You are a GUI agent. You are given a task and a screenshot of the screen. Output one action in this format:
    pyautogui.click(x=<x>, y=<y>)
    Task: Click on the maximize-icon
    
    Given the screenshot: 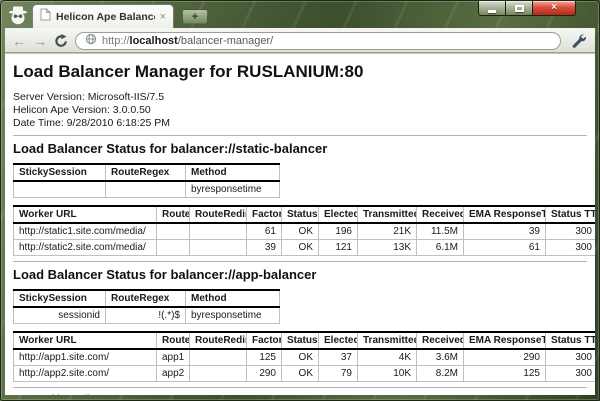 What is the action you would take?
    pyautogui.click(x=519, y=8)
    